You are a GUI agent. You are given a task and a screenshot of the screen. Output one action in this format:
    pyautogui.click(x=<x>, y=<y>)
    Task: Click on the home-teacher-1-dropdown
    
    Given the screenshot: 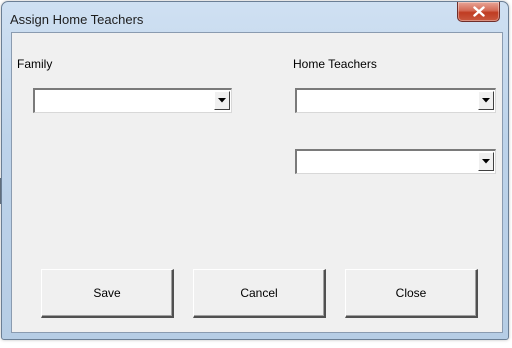 What is the action you would take?
    pyautogui.click(x=395, y=100)
    